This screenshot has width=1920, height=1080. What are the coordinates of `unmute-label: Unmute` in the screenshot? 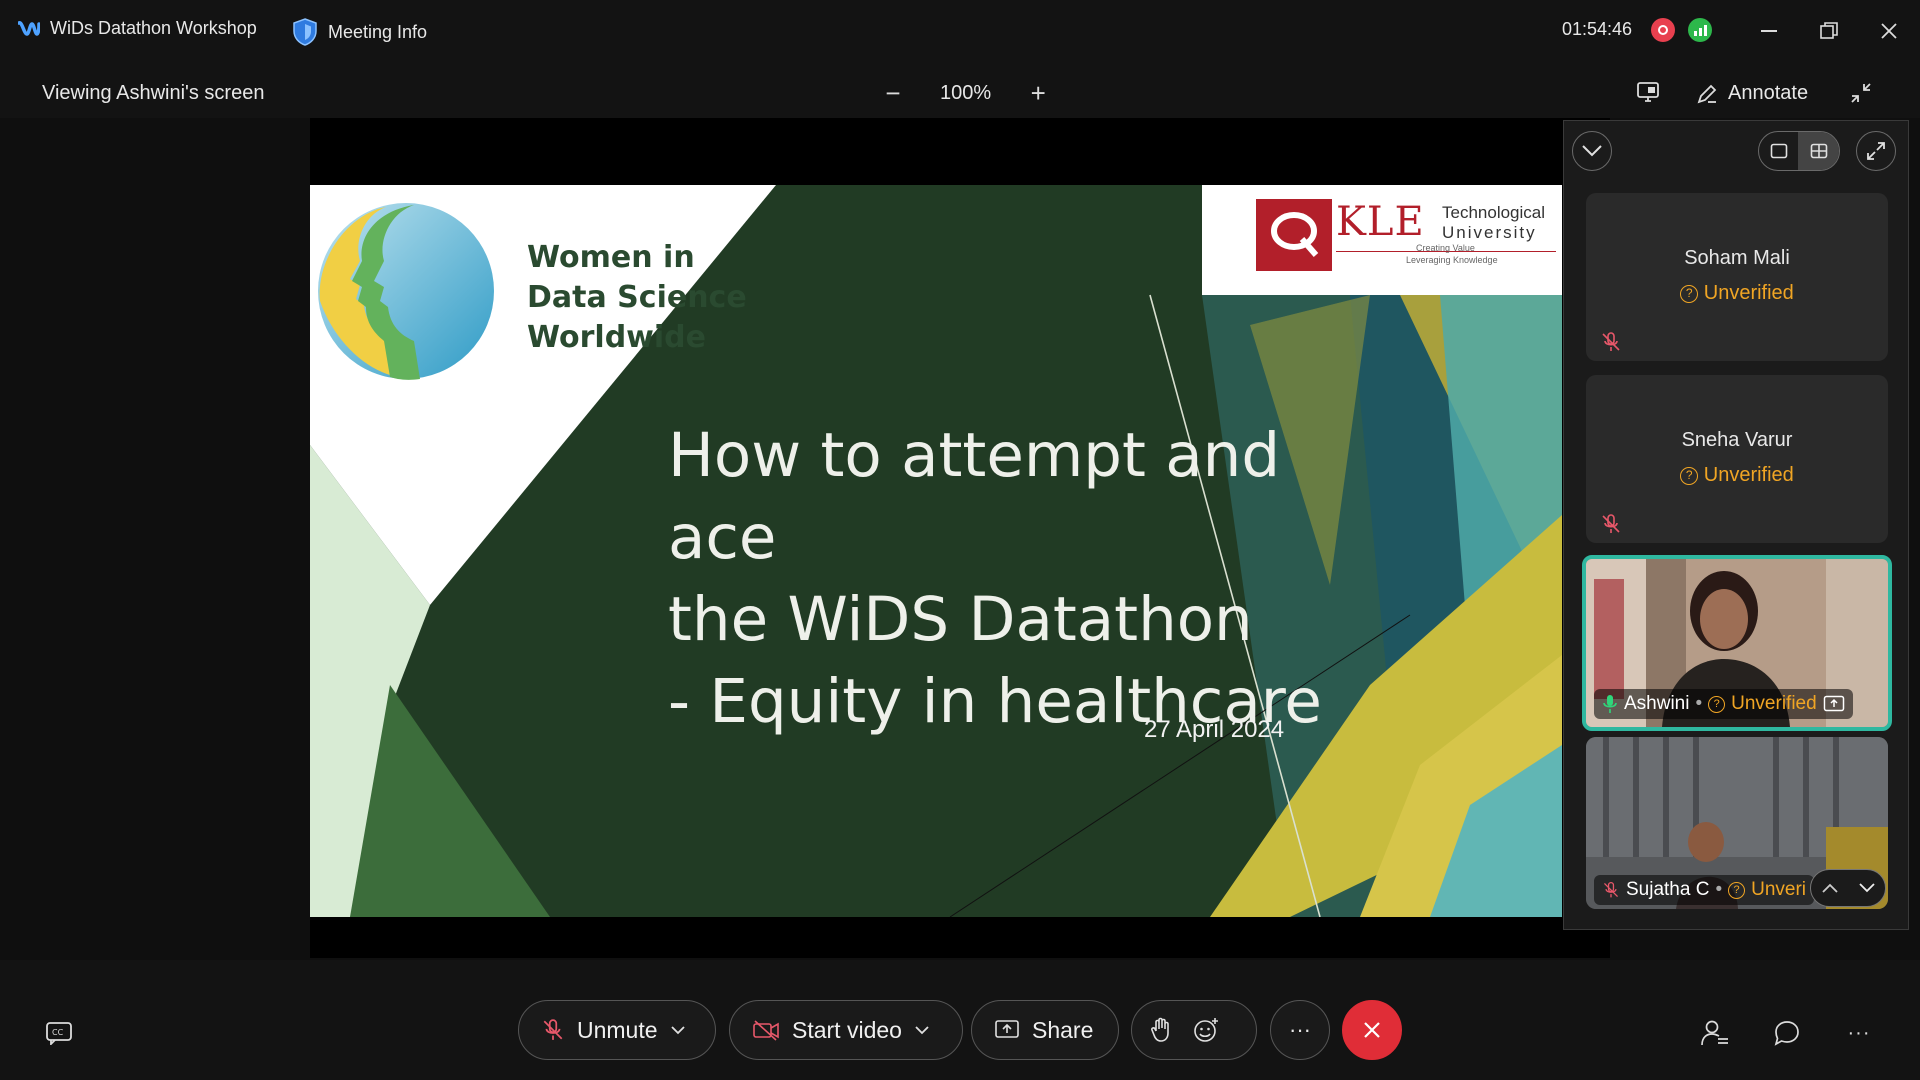 It's located at (617, 1029).